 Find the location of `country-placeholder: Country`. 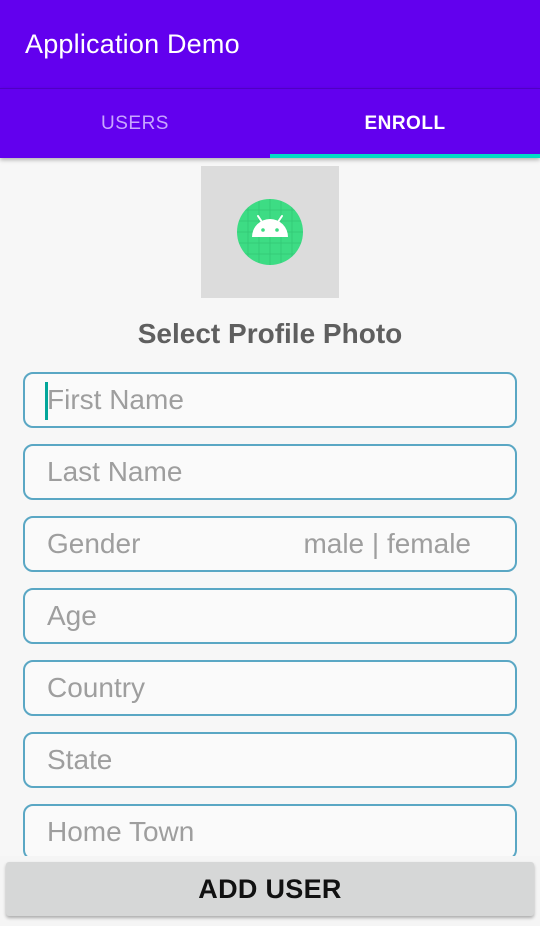

country-placeholder: Country is located at coordinates (96, 687).